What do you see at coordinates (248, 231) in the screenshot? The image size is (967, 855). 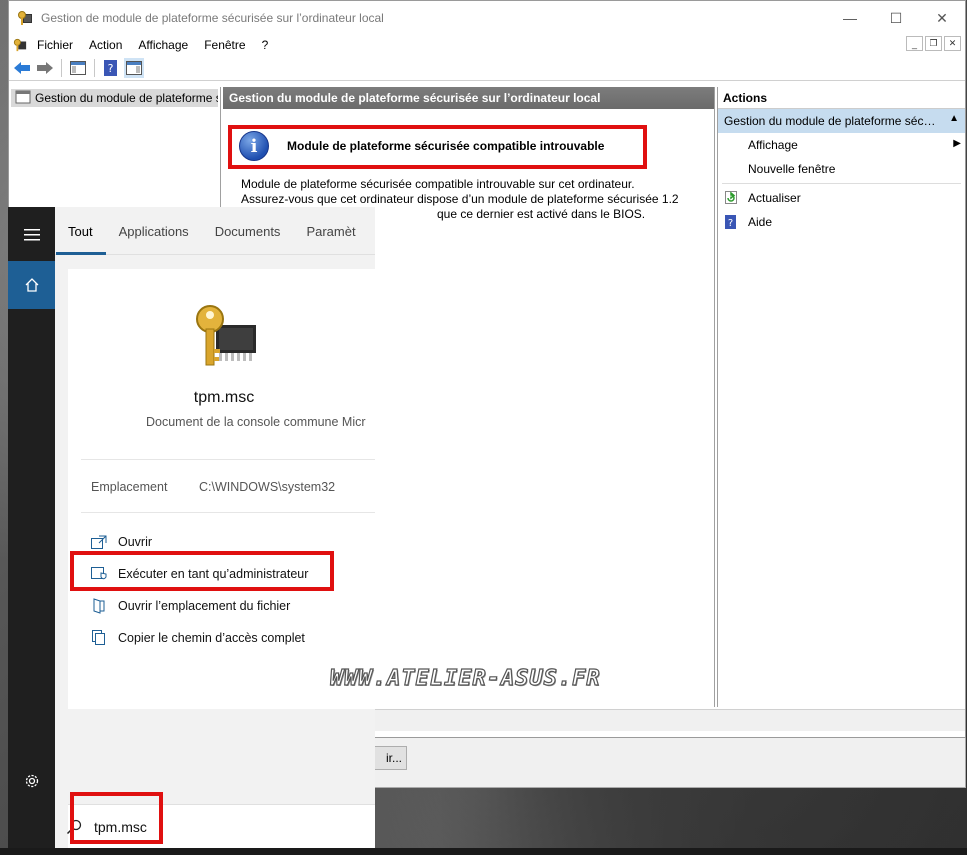 I see `tab-documents: Documents` at bounding box center [248, 231].